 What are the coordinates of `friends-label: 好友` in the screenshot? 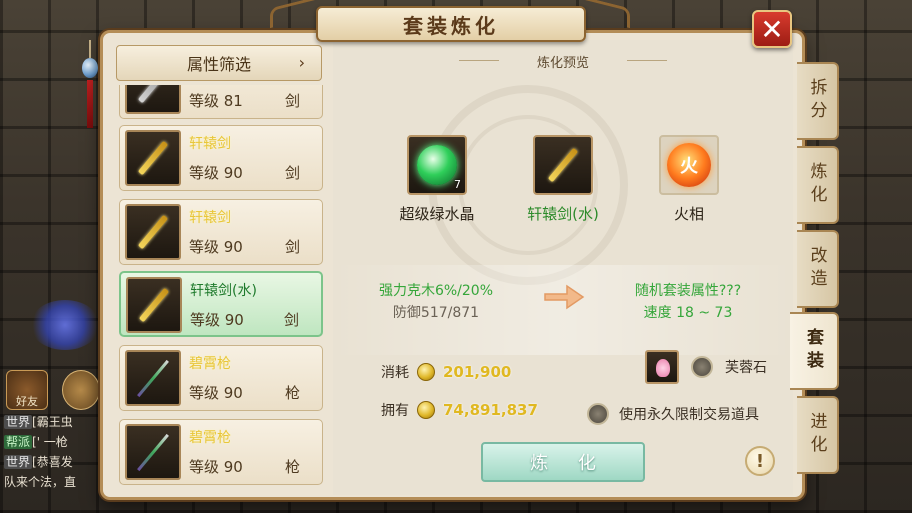 It's located at (27, 401).